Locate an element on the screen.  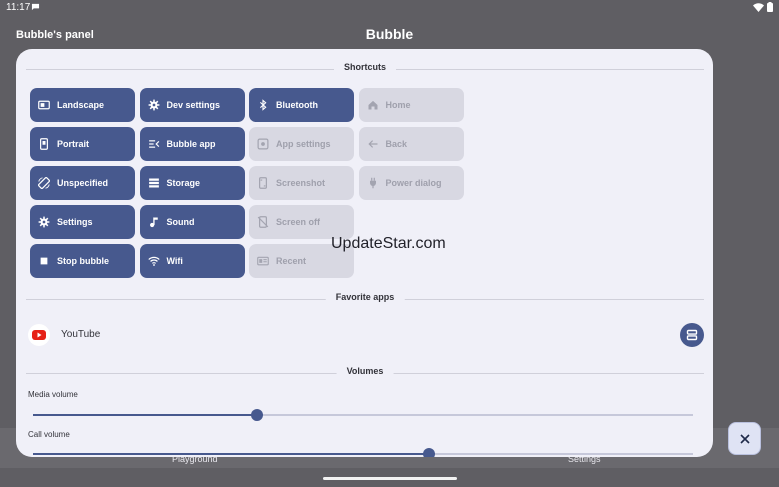
wifi-icon is located at coordinates (153, 261).